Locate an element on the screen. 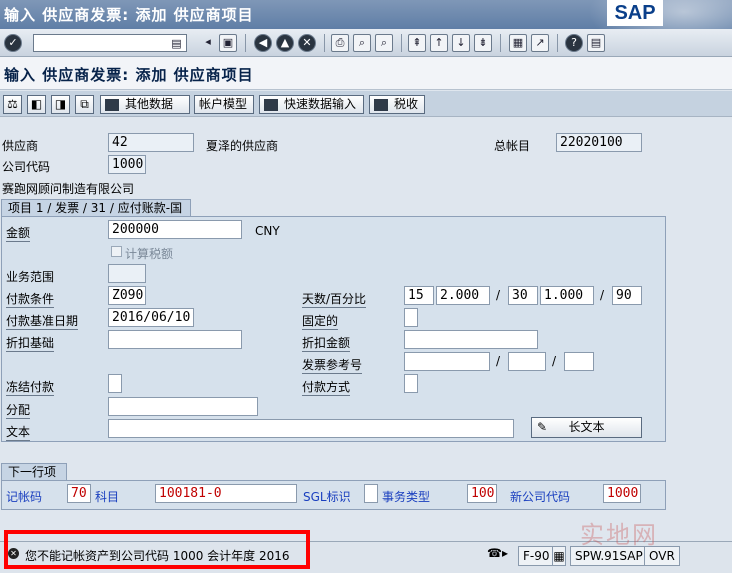 The height and width of the screenshot is (573, 732). save-icon: ▣ is located at coordinates (228, 43).